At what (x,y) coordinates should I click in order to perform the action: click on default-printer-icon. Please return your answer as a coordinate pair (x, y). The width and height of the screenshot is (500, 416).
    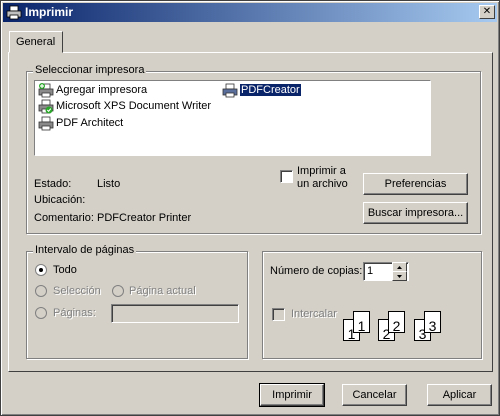
    Looking at the image, I should click on (46, 106).